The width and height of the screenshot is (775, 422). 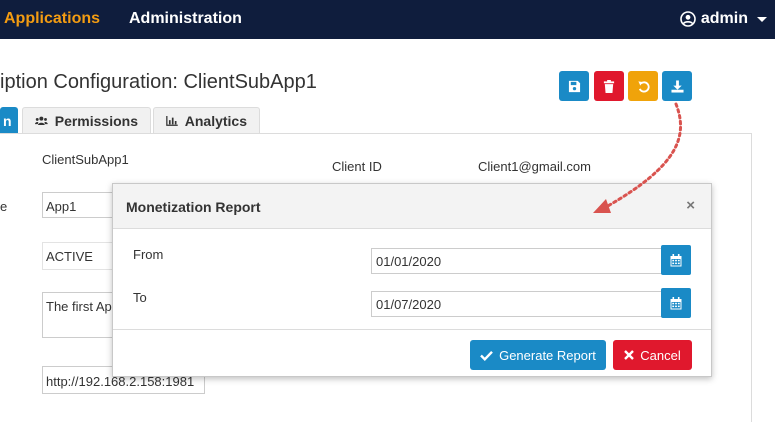 I want to click on user-menu: admin, so click(x=723, y=19).